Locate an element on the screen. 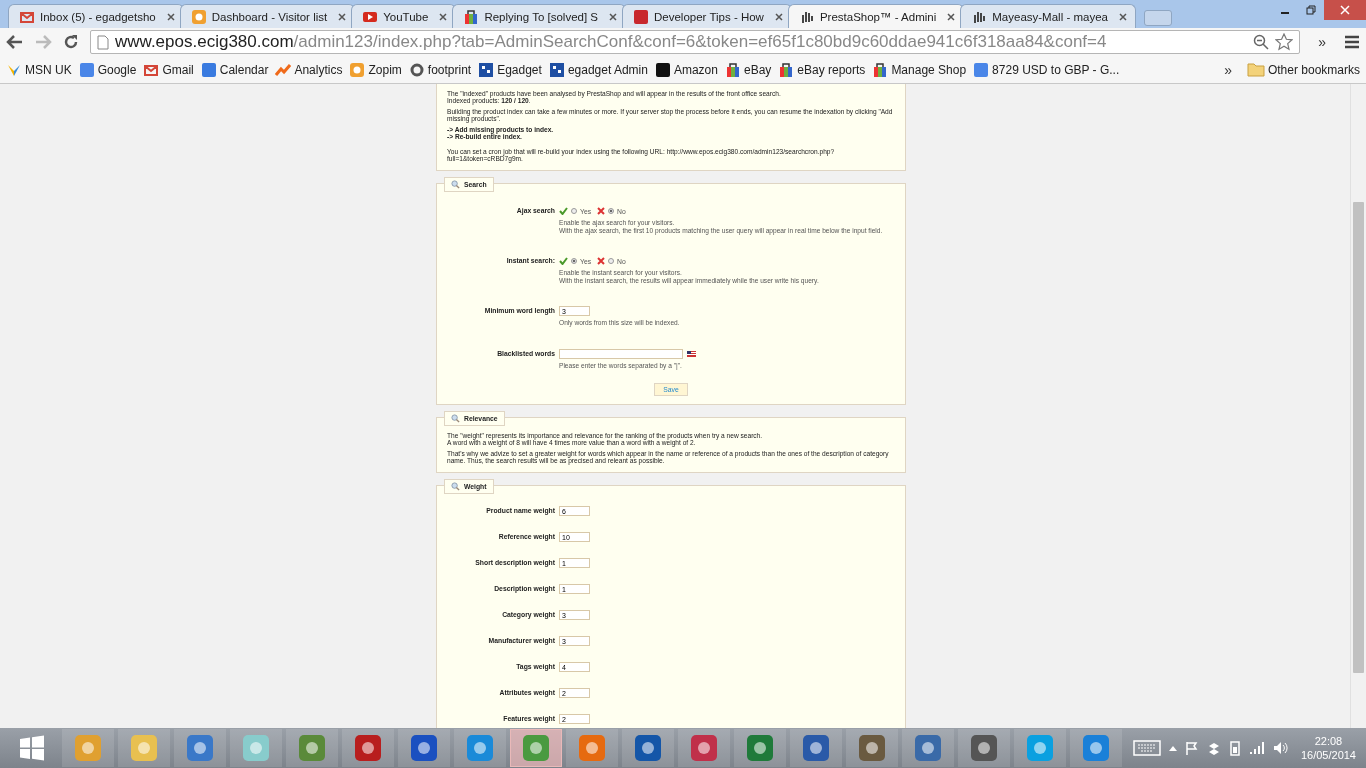  page-icon is located at coordinates (103, 42).